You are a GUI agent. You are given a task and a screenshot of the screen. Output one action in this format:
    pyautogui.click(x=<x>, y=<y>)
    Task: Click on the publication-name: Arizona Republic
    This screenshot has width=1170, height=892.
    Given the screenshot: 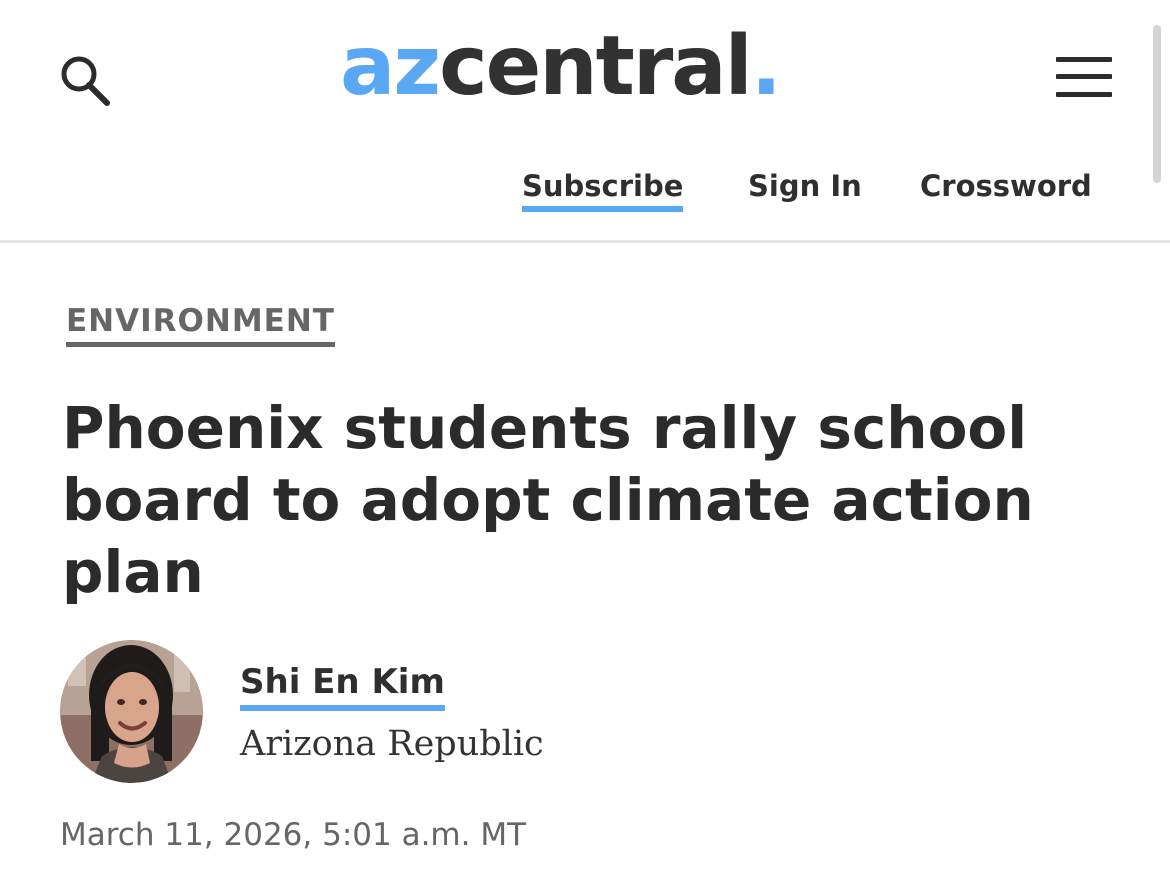 What is the action you would take?
    pyautogui.click(x=392, y=744)
    